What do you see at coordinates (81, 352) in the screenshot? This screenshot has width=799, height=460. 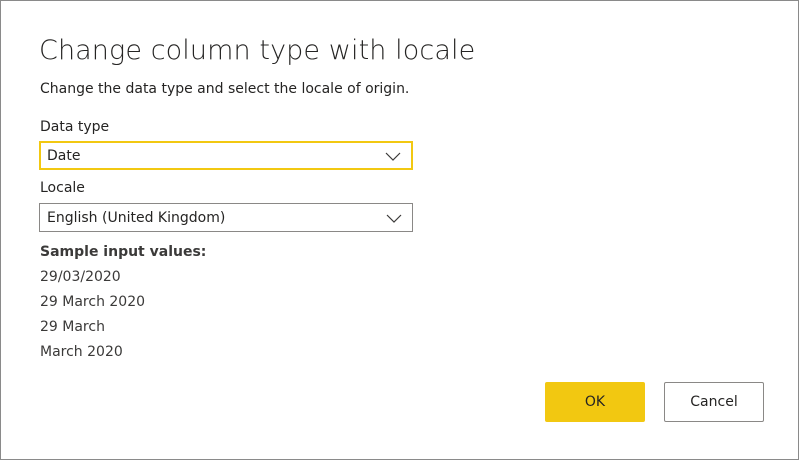 I see `sample-value: March 2020` at bounding box center [81, 352].